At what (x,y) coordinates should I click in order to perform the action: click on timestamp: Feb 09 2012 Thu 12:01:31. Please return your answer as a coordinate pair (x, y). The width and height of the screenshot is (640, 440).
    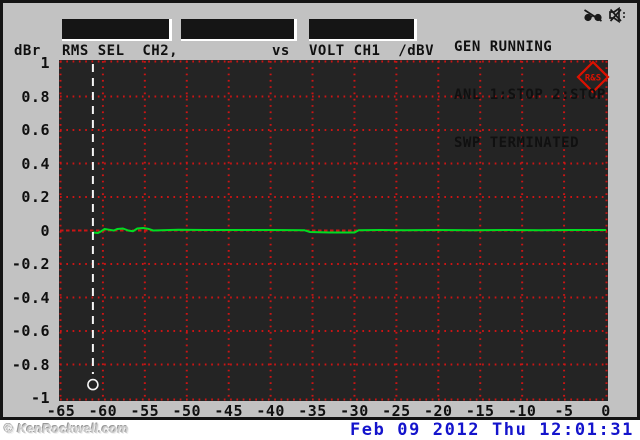
    Looking at the image, I should click on (491, 430).